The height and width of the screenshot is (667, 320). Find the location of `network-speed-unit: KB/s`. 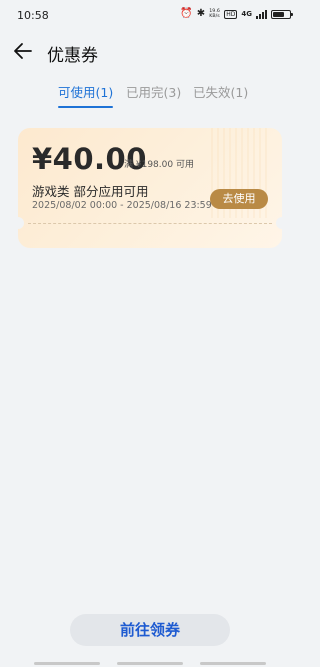

network-speed-unit: KB/s is located at coordinates (214, 16).